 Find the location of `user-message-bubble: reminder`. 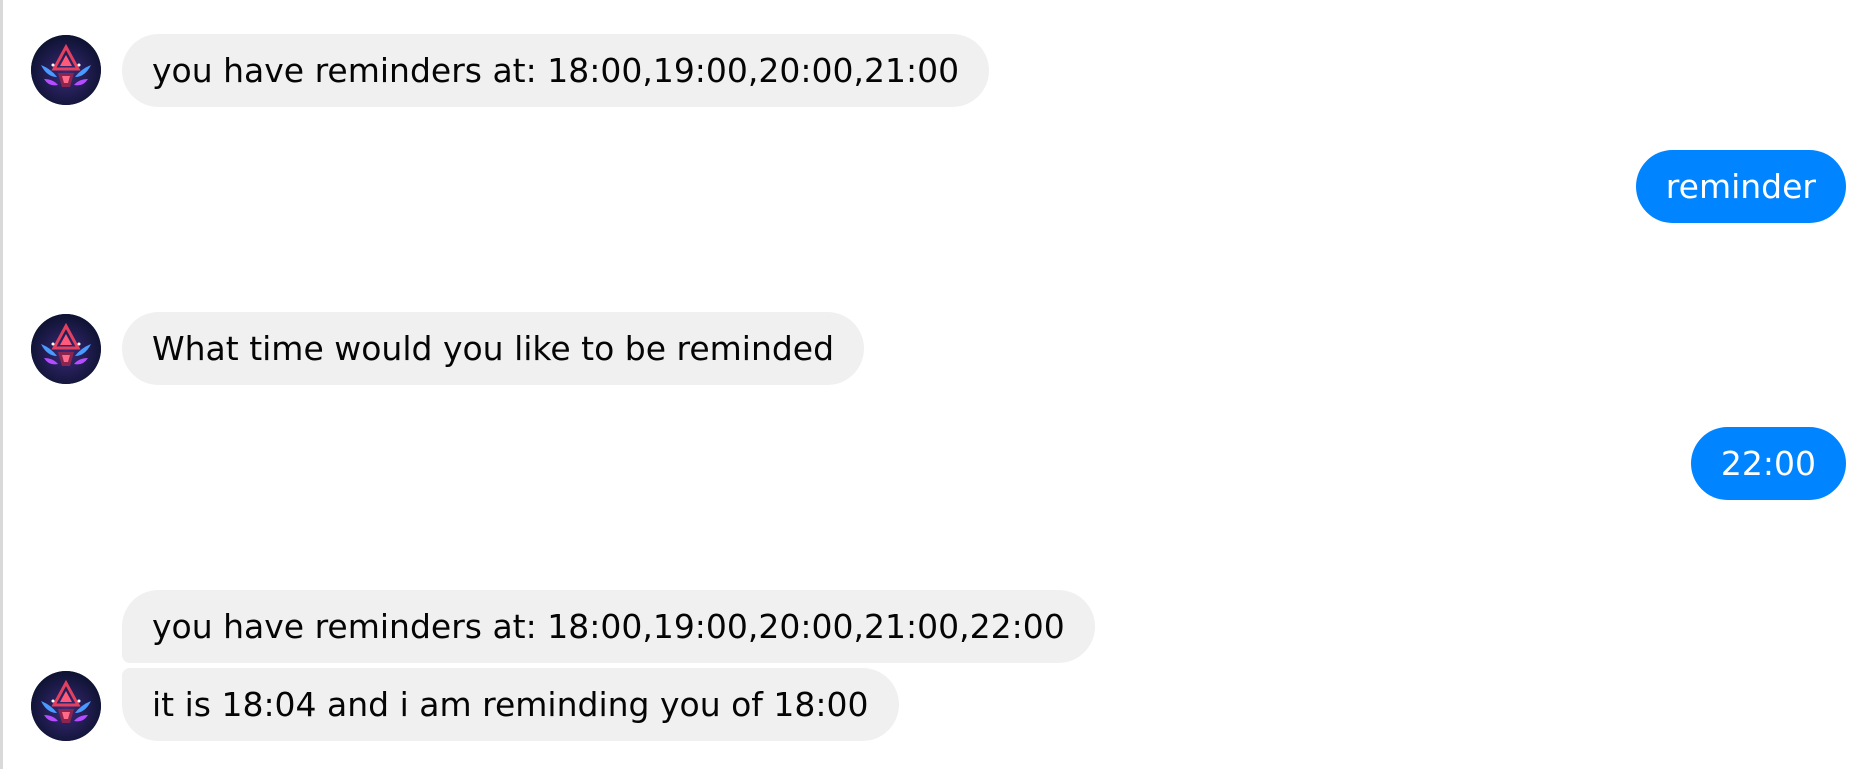

user-message-bubble: reminder is located at coordinates (1740, 186).